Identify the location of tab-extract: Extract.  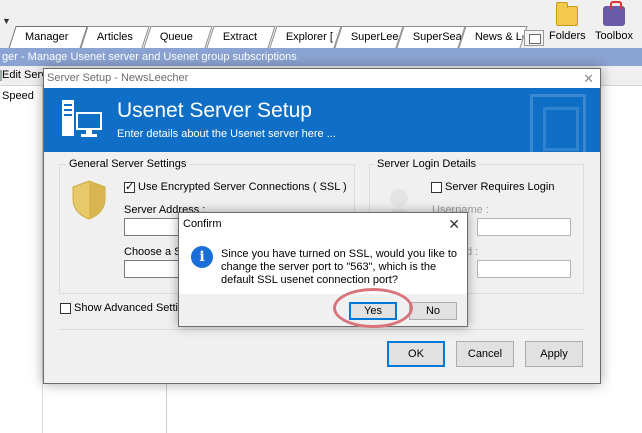
(241, 37).